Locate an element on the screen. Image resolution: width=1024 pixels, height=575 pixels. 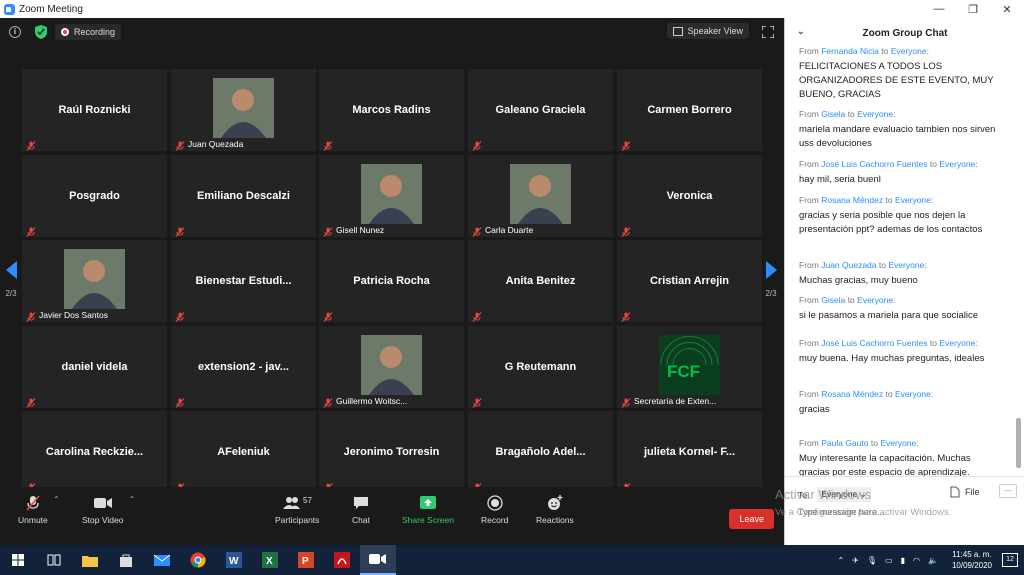
participant-tile: Carmen Borrero is located at coordinates (689, 110).